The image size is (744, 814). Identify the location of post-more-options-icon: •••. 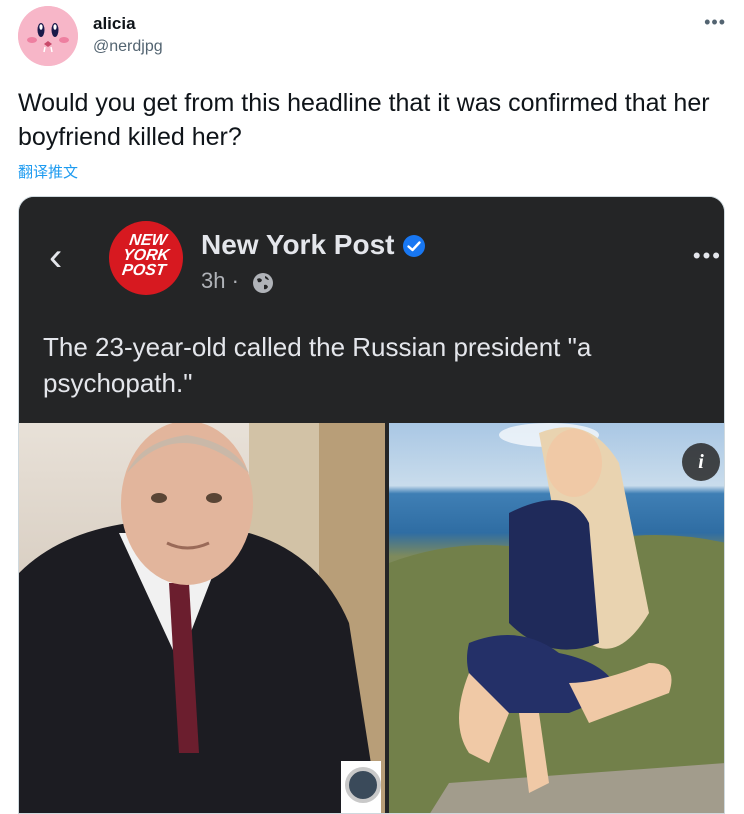
(707, 255).